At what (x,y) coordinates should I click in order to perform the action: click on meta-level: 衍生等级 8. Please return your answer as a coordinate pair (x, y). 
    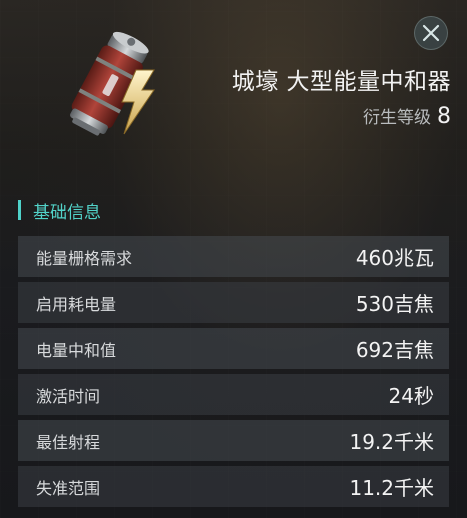
    Looking at the image, I should click on (407, 116).